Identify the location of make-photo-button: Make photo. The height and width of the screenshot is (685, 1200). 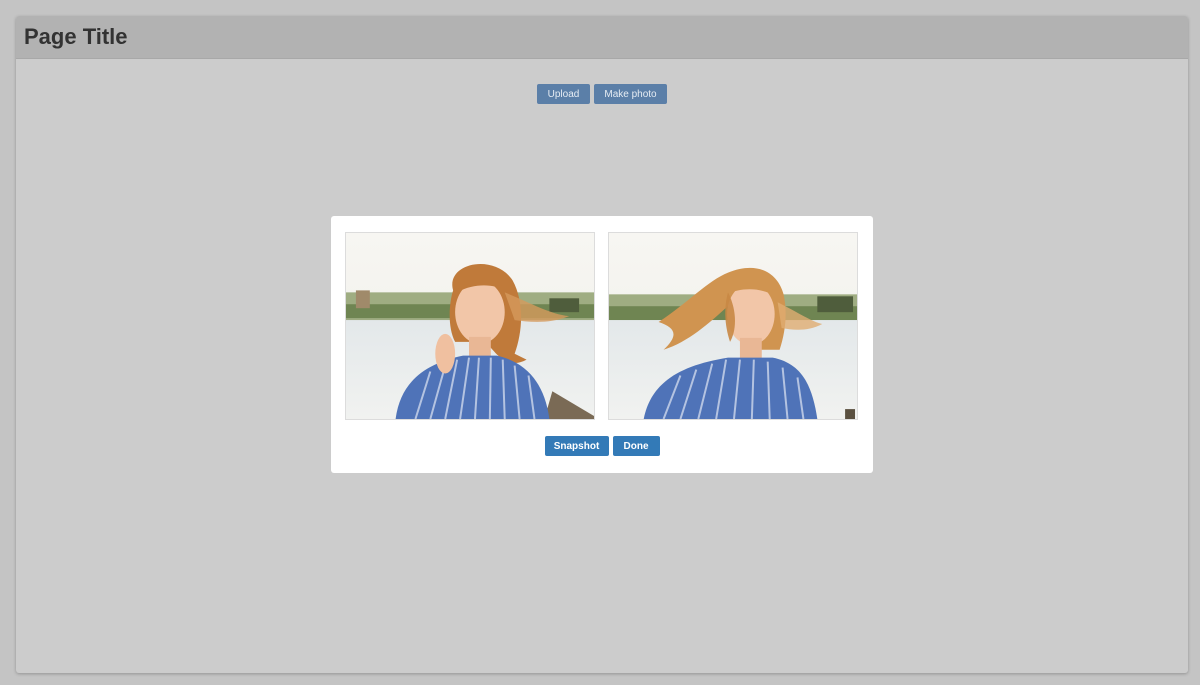
(630, 94).